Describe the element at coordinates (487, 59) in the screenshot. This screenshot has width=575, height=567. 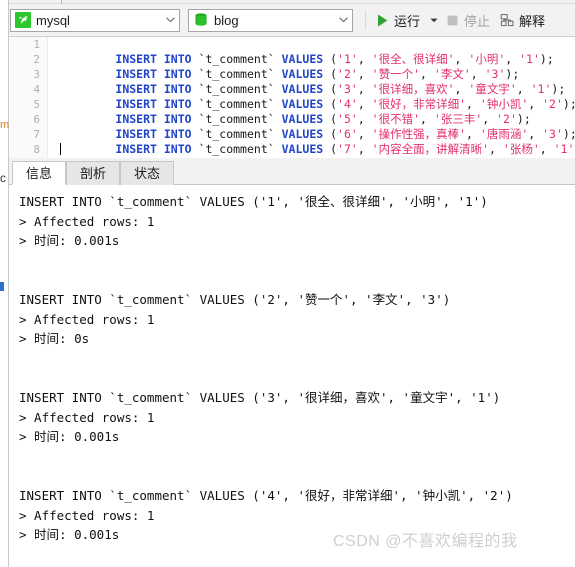
I see `sql-string: '小明'` at that location.